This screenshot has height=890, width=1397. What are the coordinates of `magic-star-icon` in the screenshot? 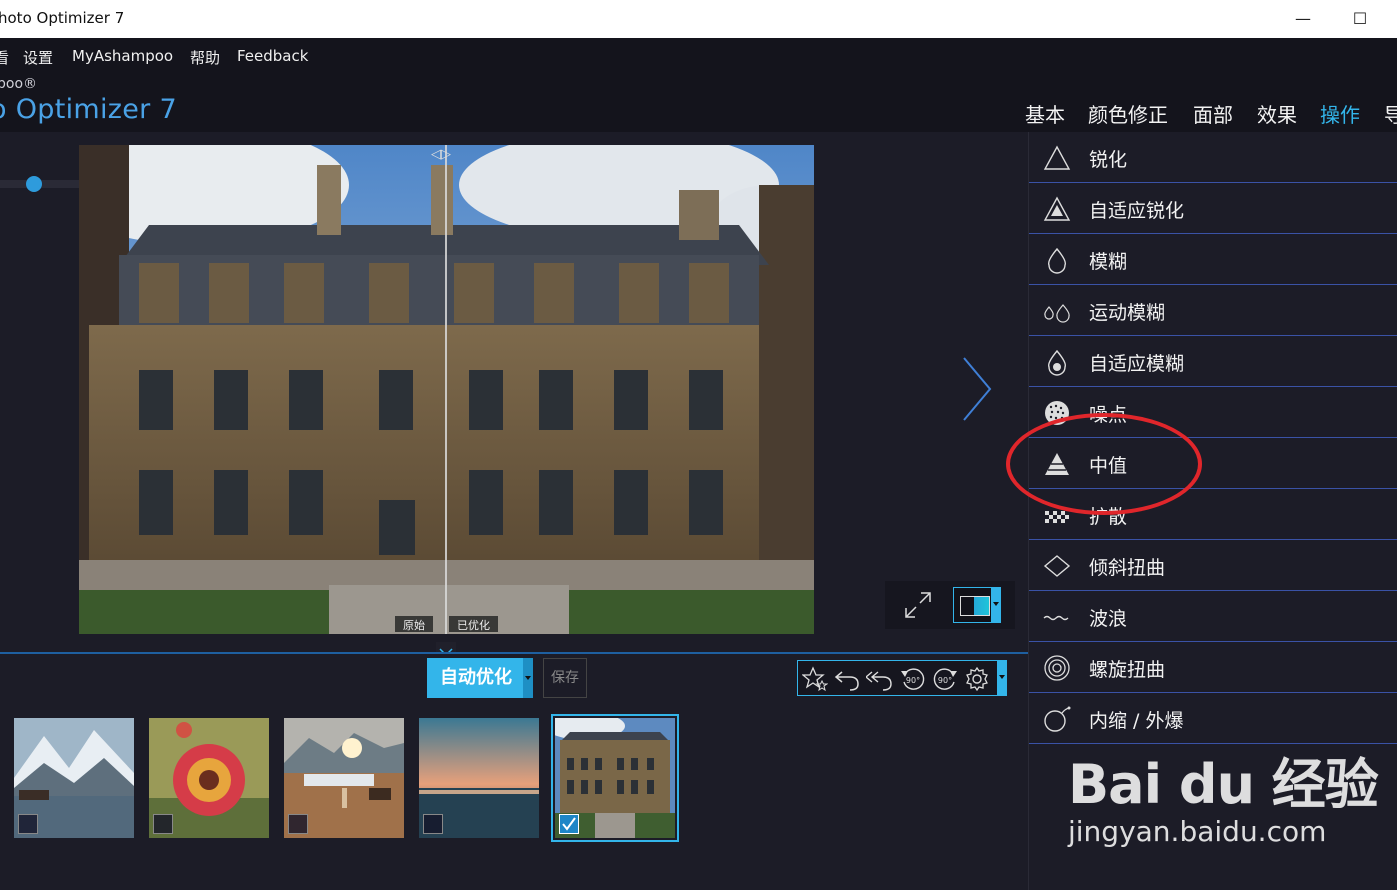 It's located at (815, 679).